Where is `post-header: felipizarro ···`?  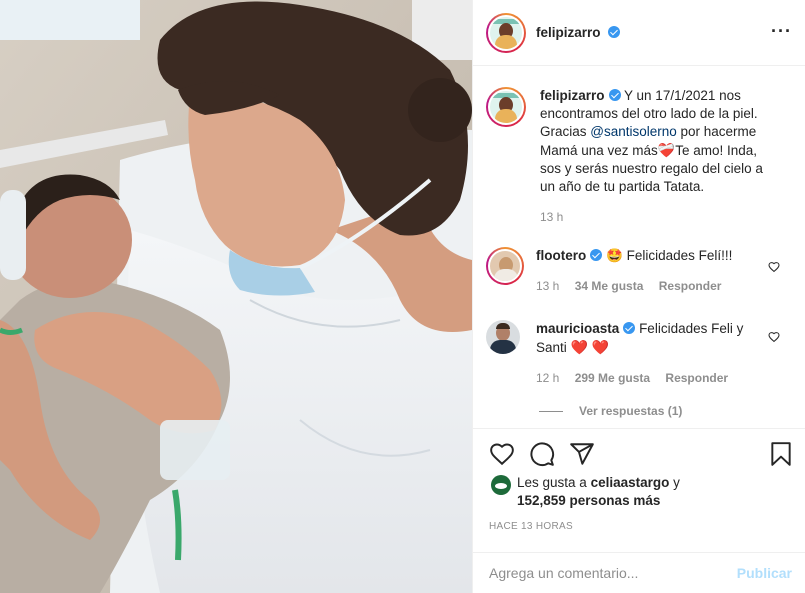 post-header: felipizarro ··· is located at coordinates (639, 33).